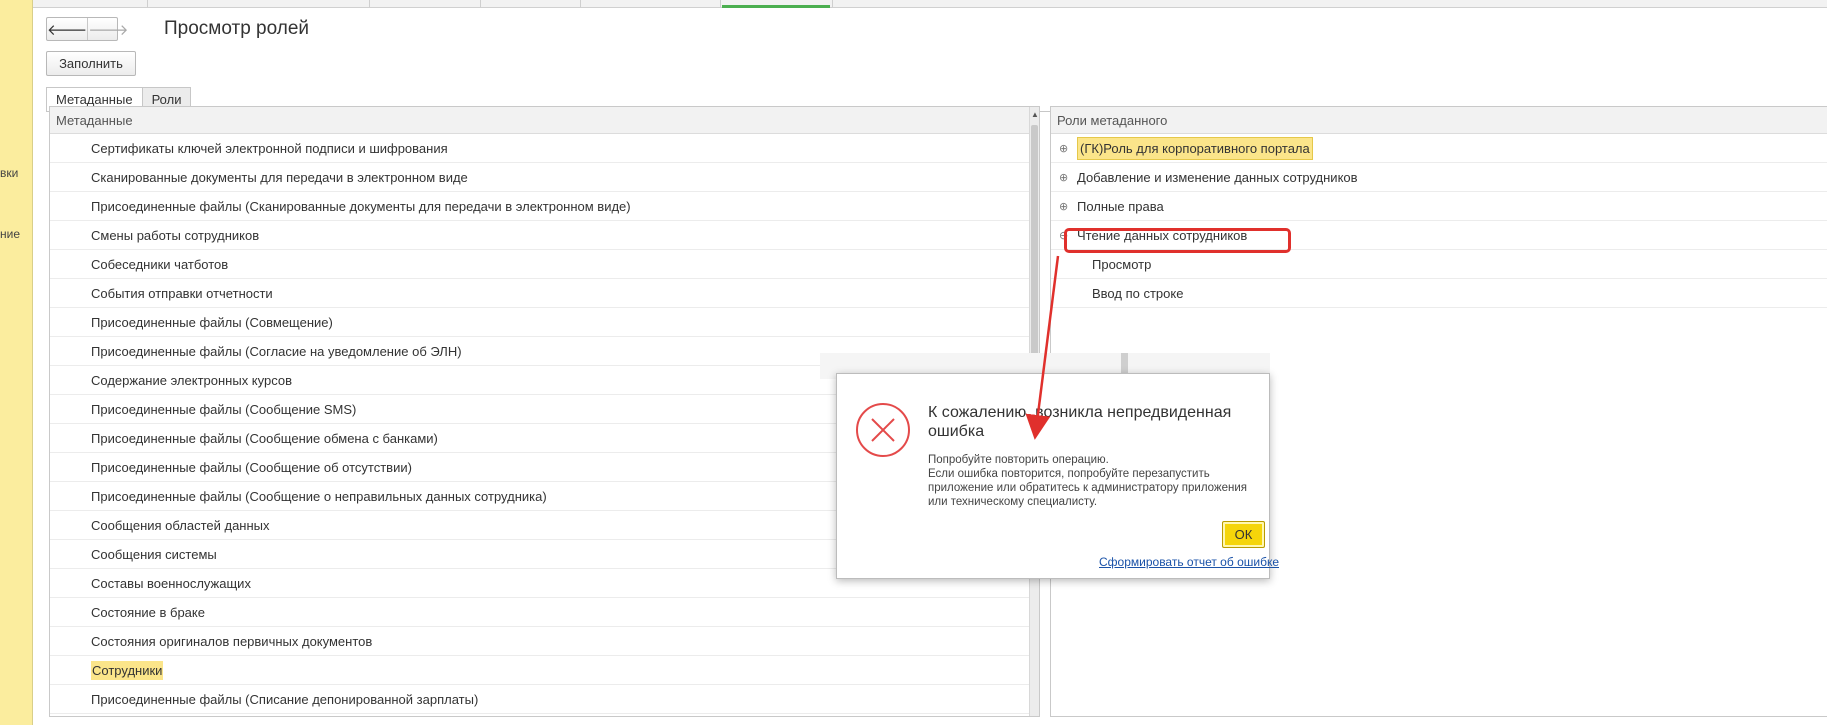  I want to click on row-label: Собеседники чатботов, so click(160, 264).